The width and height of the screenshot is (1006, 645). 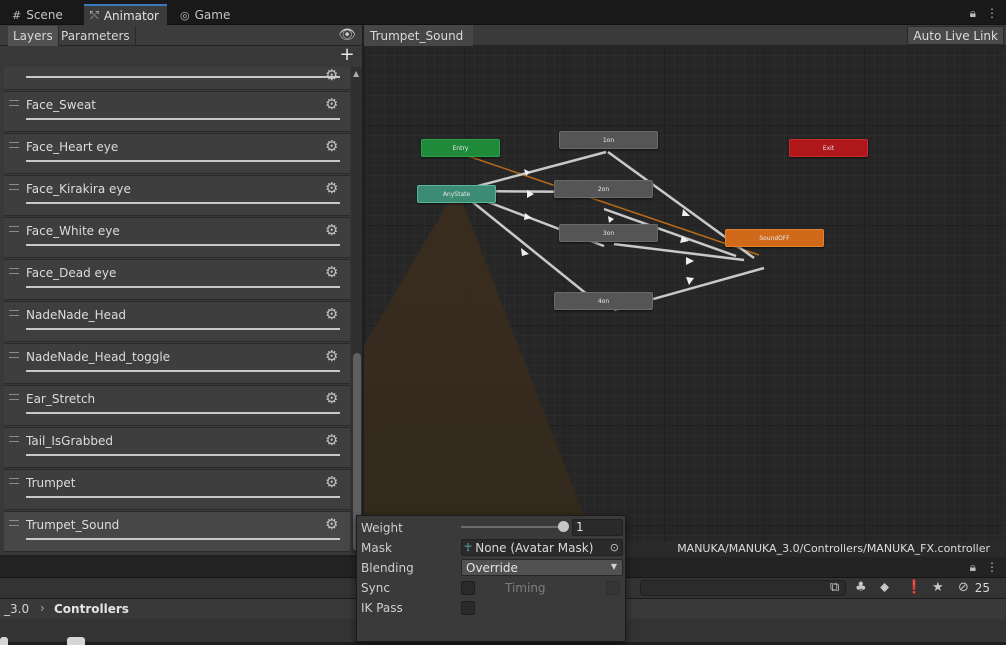 I want to click on breadcrumb-parent: _3.0, so click(x=16, y=609).